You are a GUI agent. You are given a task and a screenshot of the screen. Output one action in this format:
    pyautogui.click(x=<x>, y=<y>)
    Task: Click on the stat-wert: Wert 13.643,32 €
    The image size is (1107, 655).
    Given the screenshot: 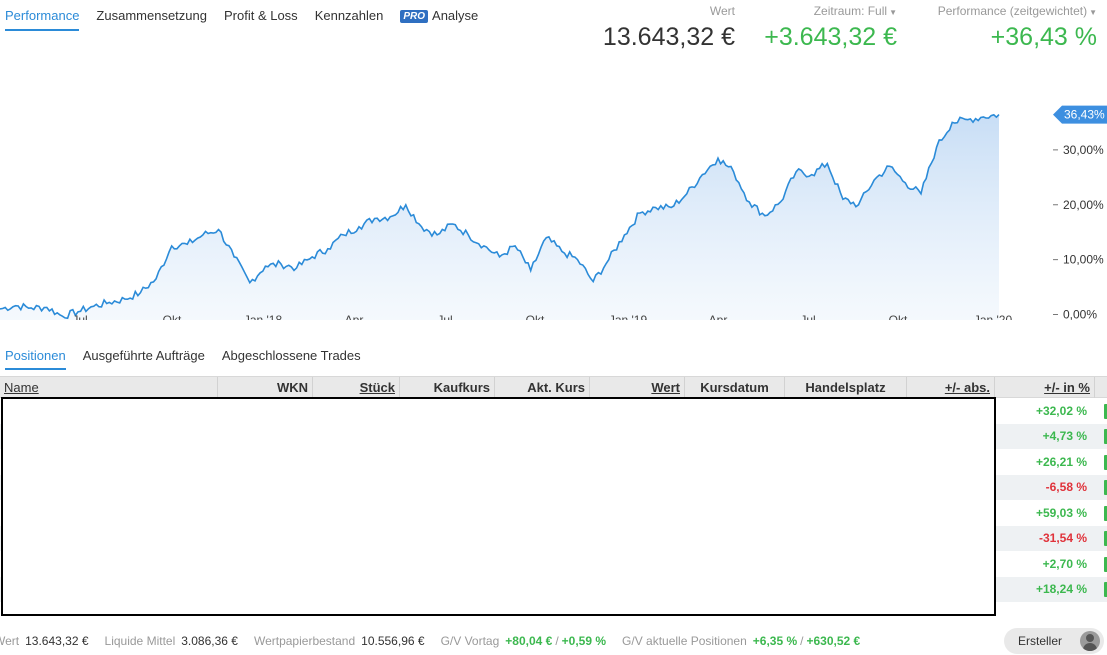 What is the action you would take?
    pyautogui.click(x=662, y=28)
    